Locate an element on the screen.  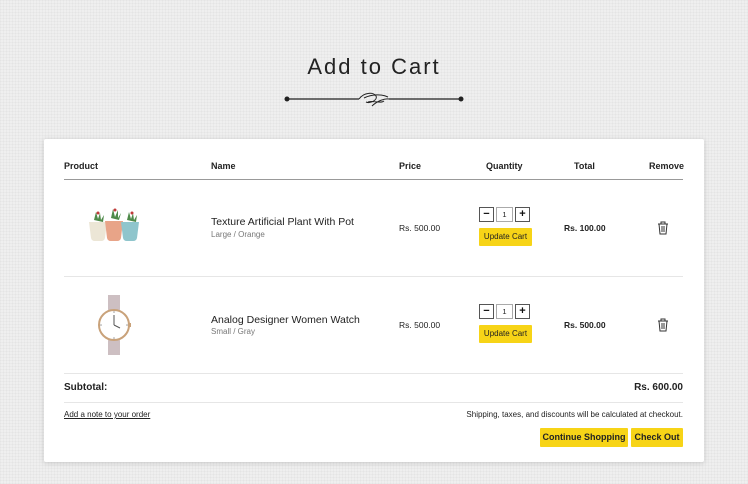
line-total: Rs. 500.00 is located at coordinates (585, 325).